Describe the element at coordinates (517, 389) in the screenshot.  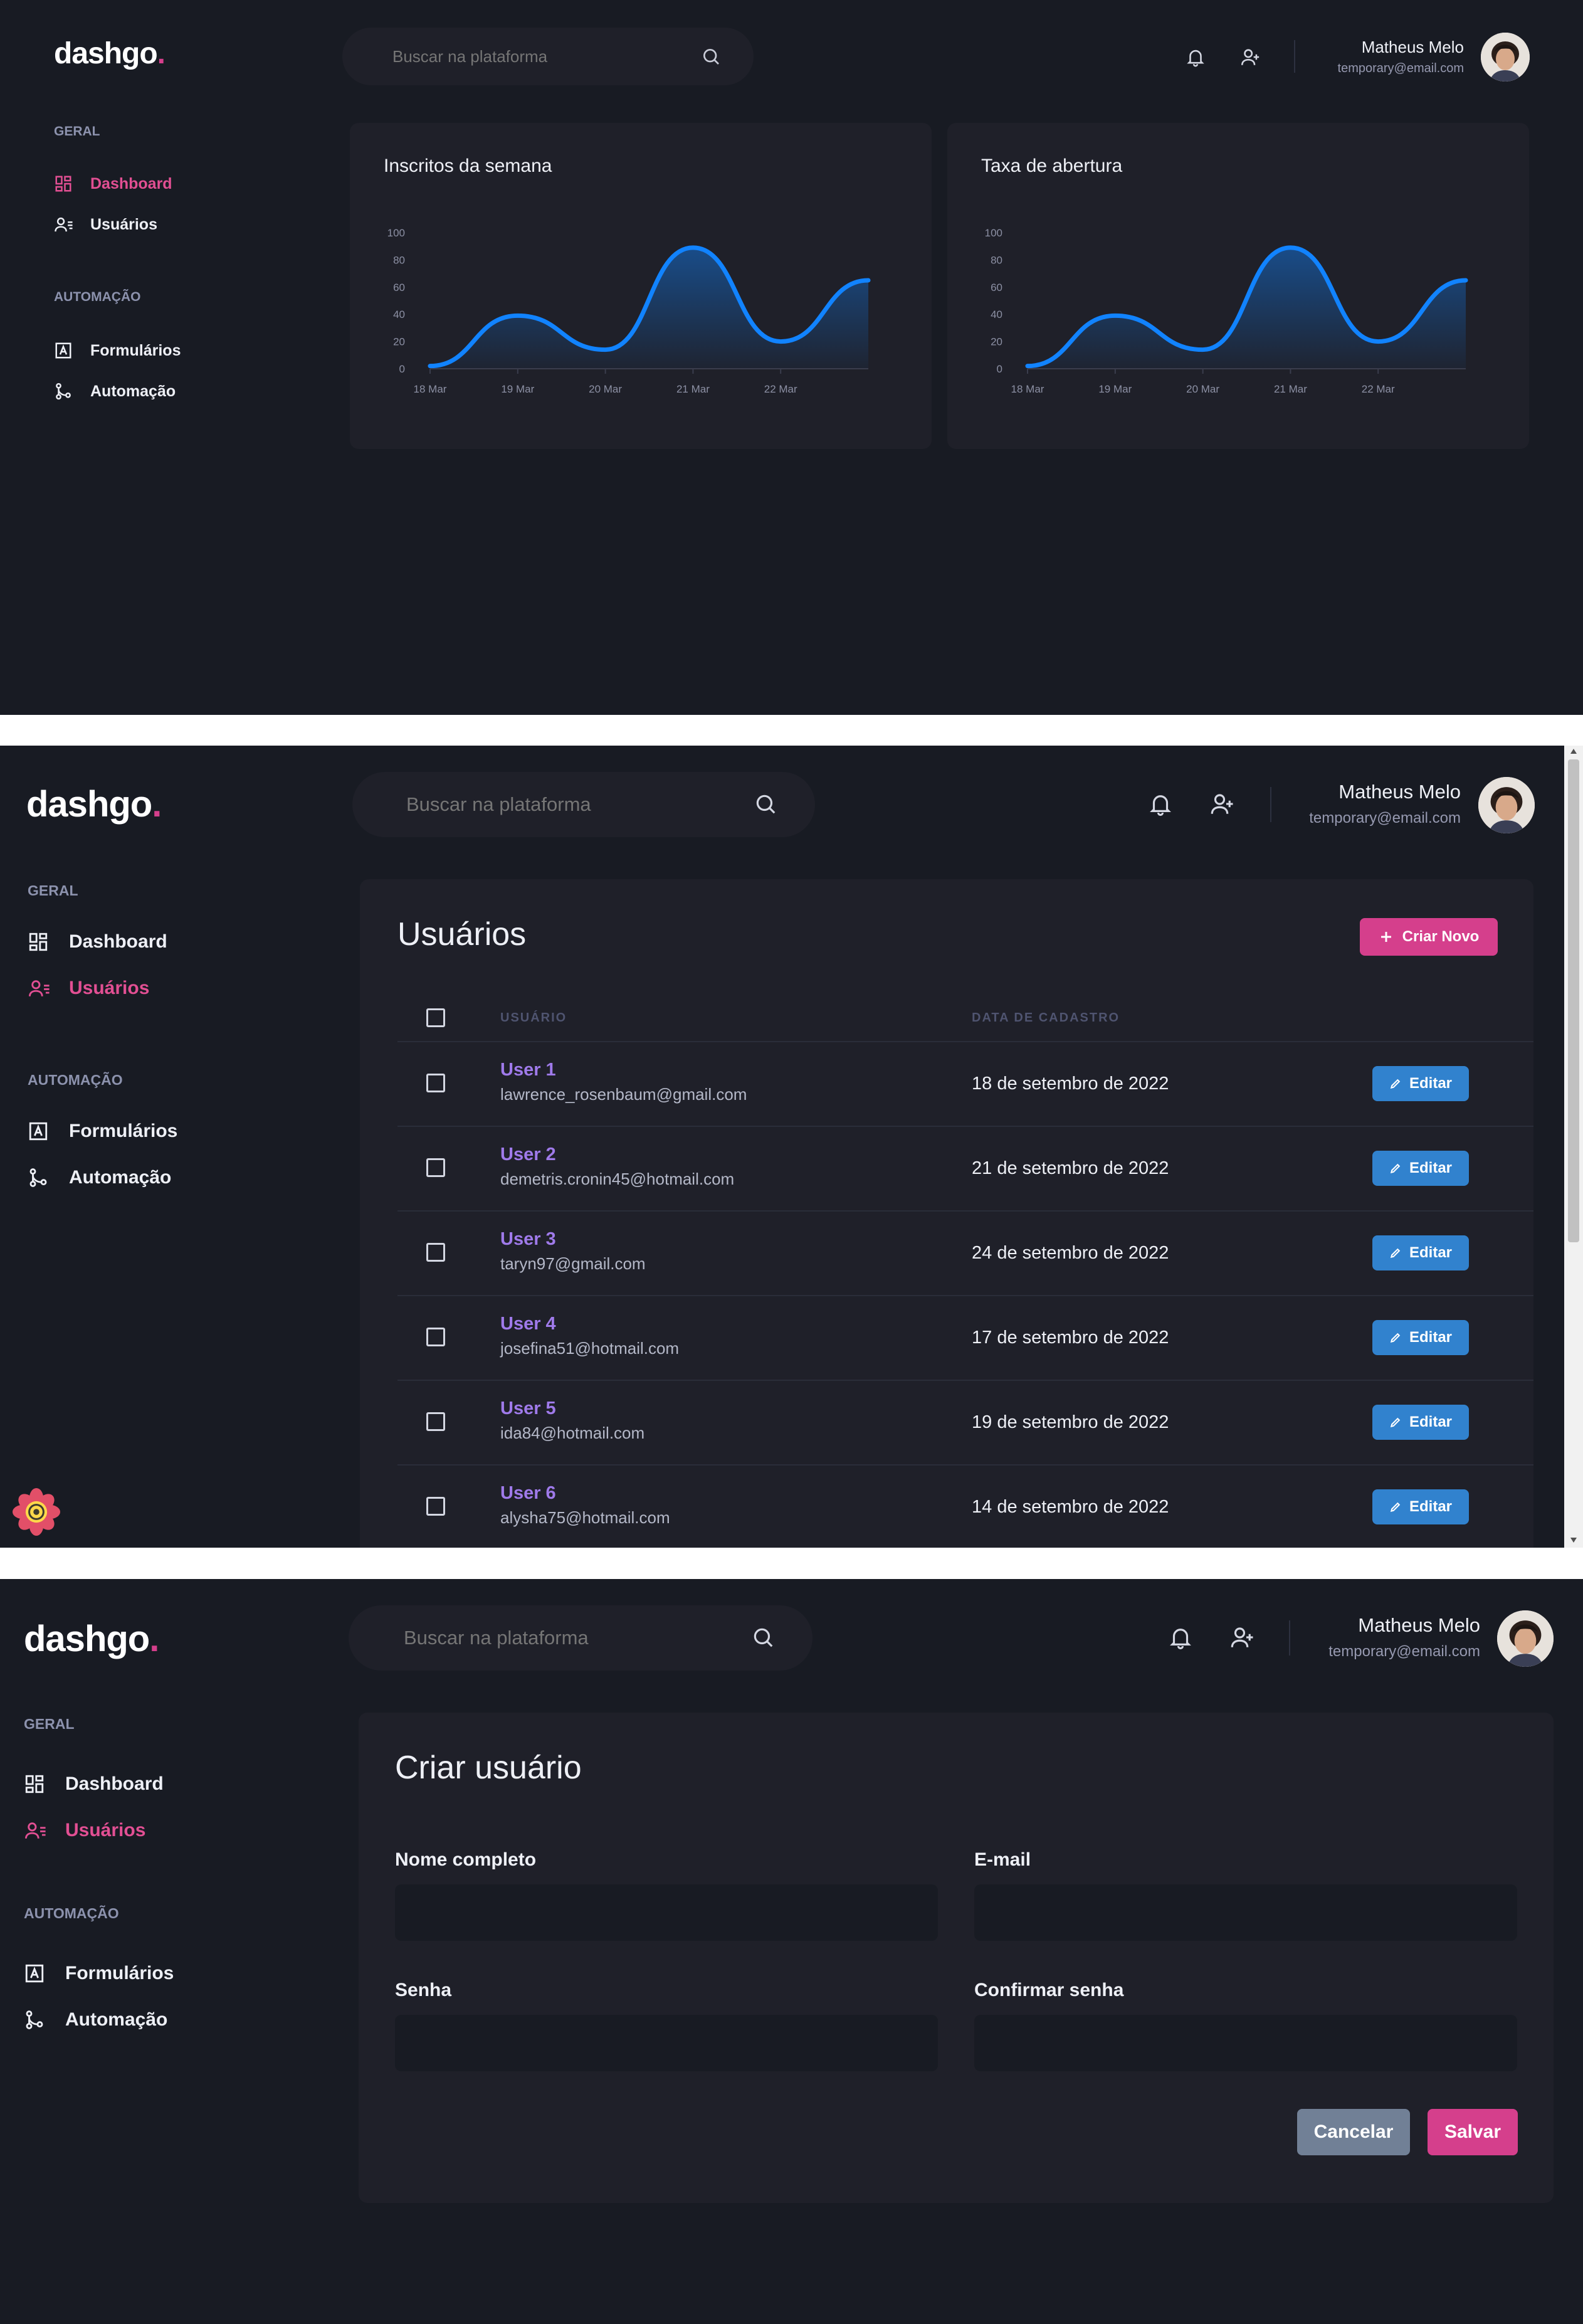
I see `x-tick-label: 19 Mar` at that location.